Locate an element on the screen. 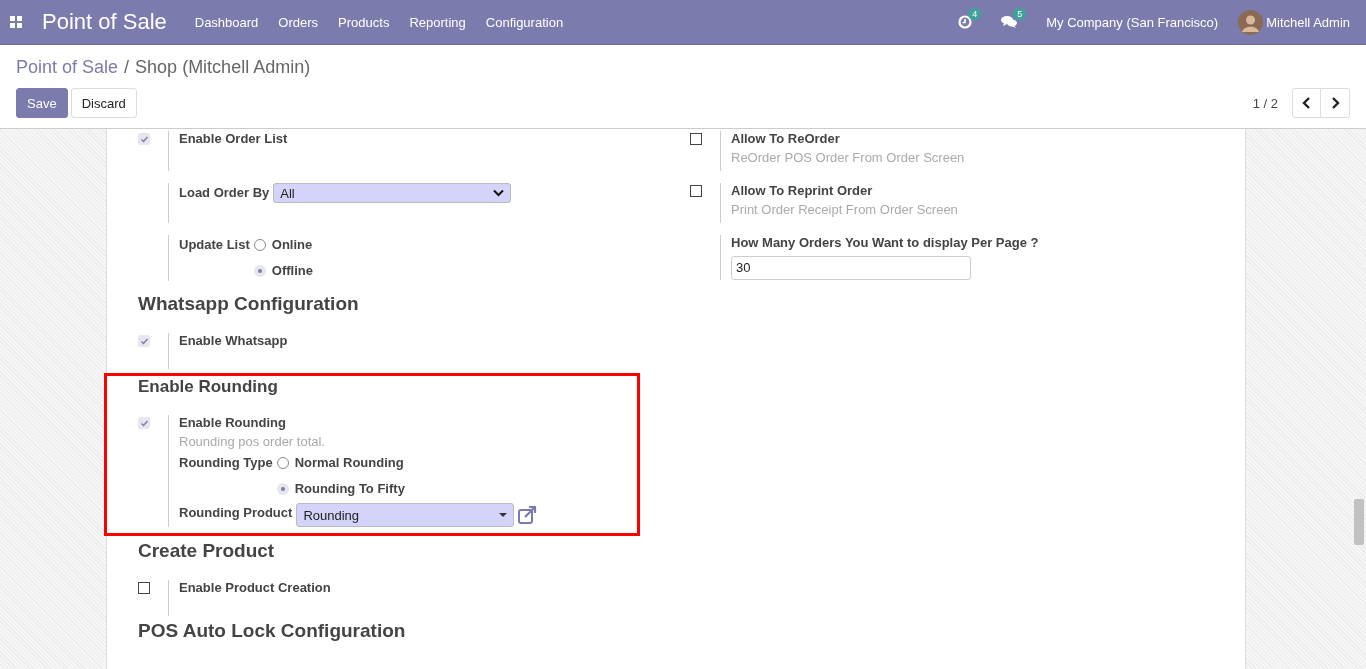  field-label: Load Order By is located at coordinates (224, 193).